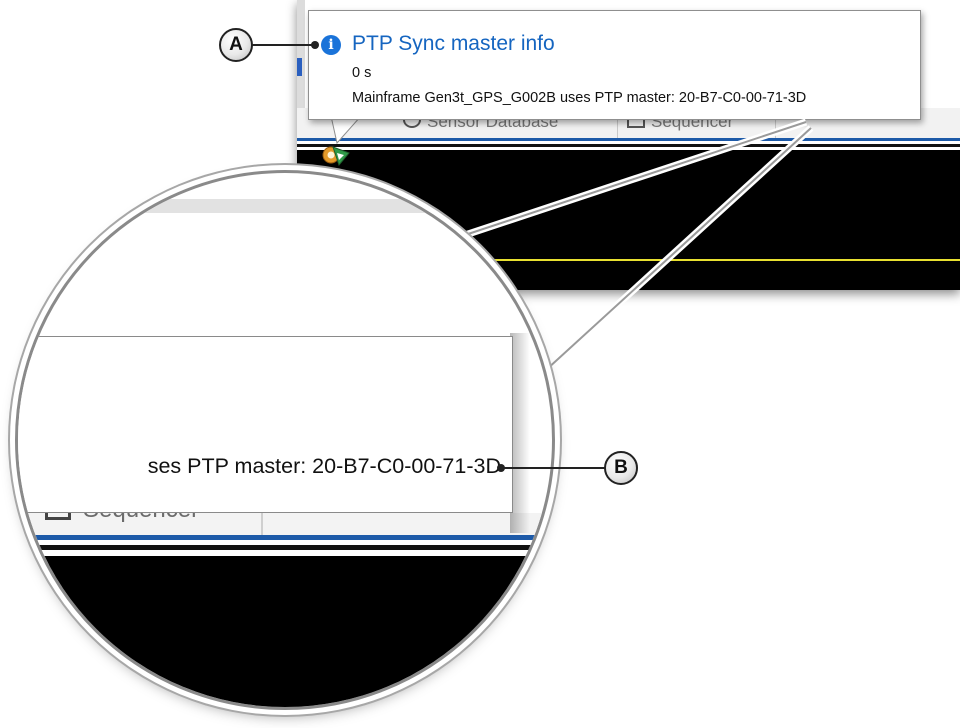  I want to click on callout-b-leader, so click(554, 468).